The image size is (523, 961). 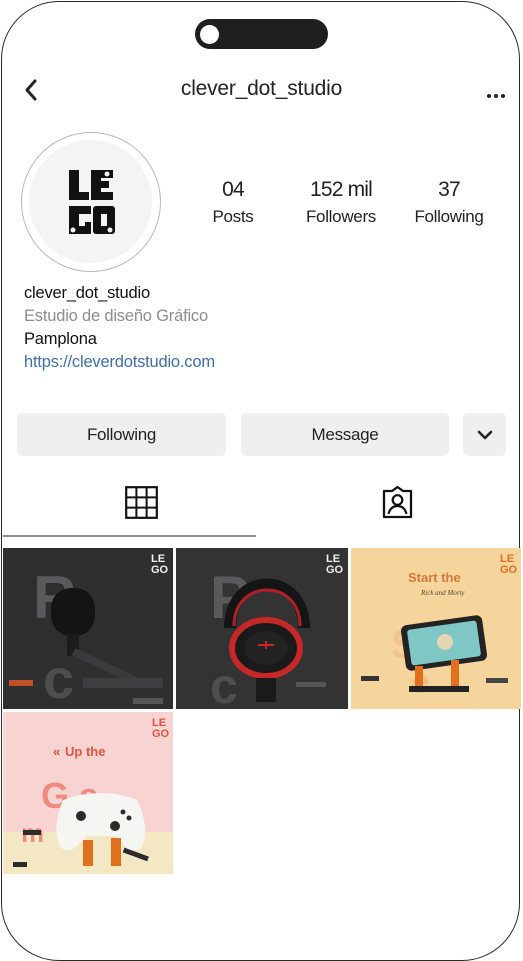 I want to click on avatar, so click(x=90, y=201).